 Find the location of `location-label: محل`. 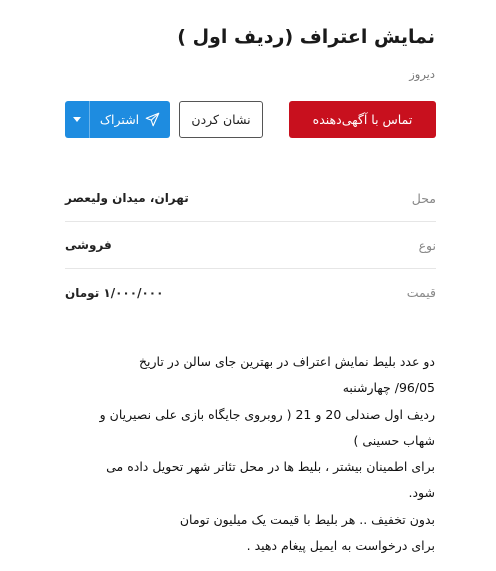

location-label: محل is located at coordinates (423, 198).